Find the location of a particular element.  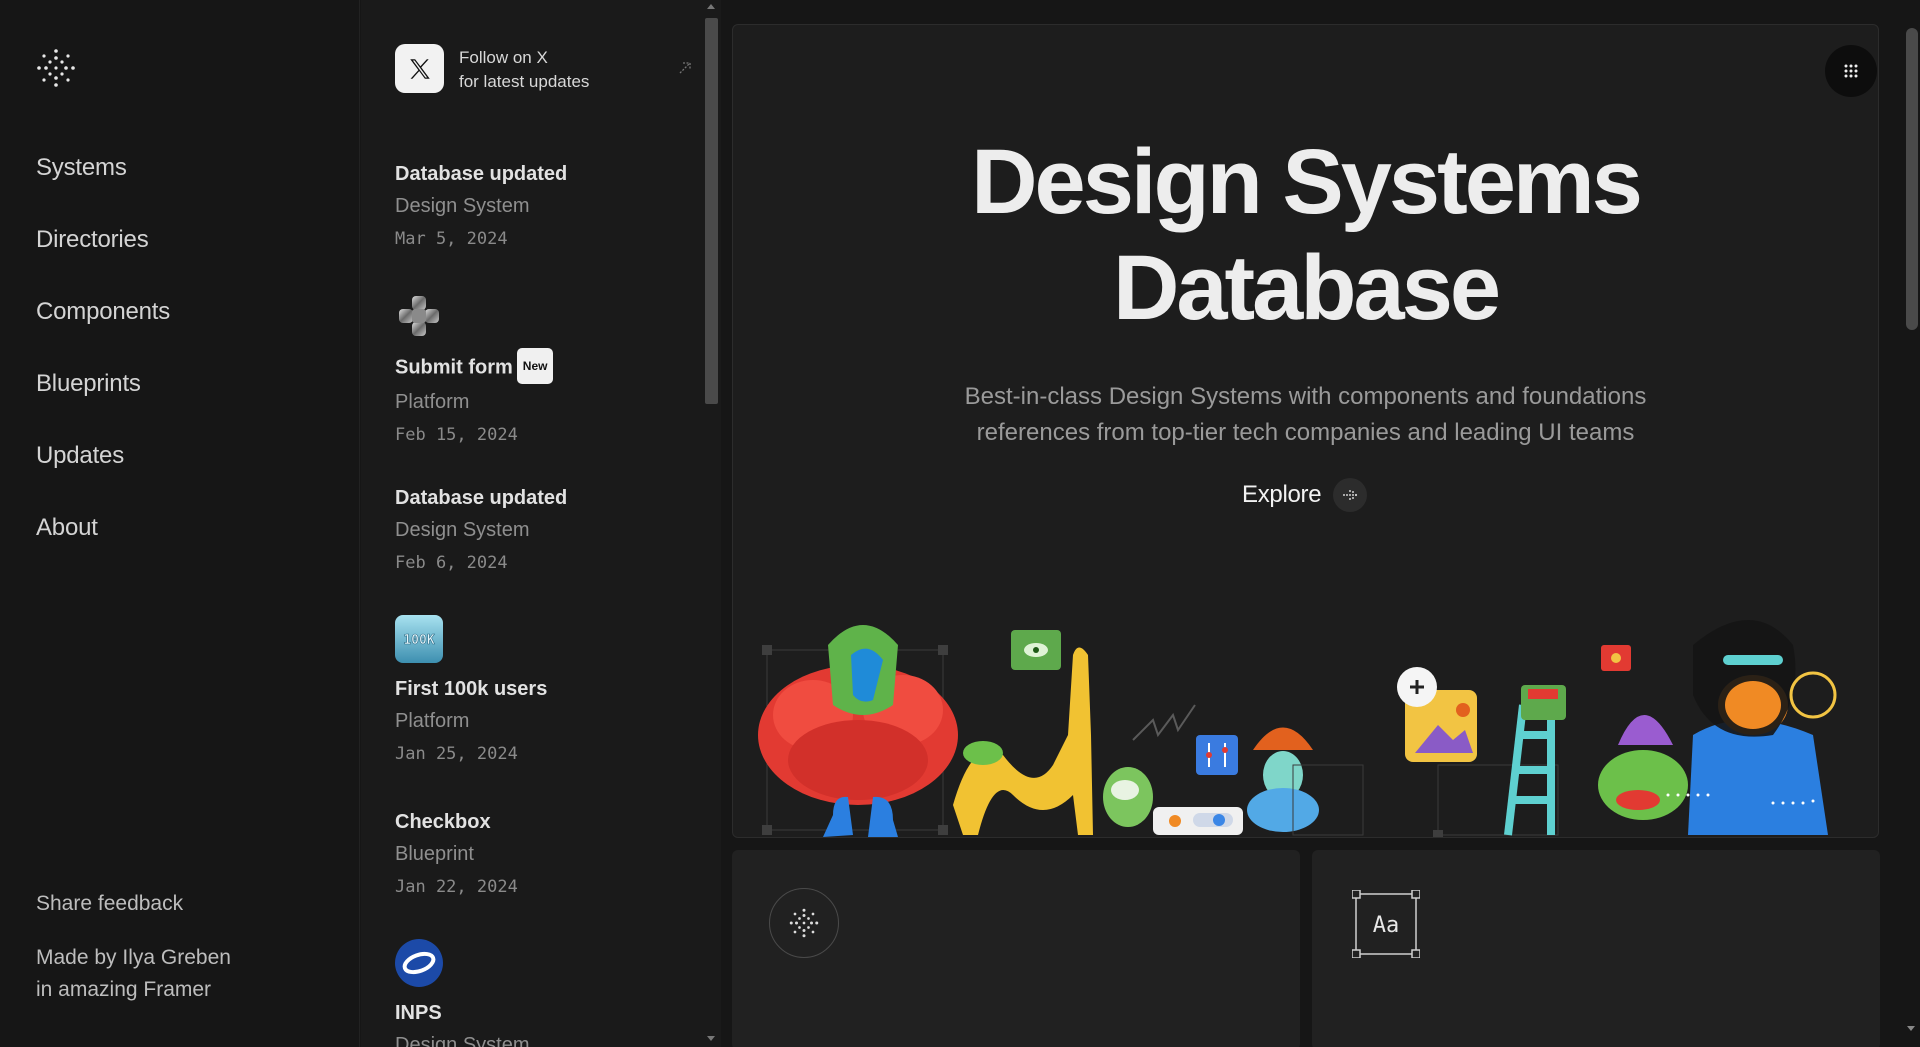

new-badge: New is located at coordinates (535, 366).